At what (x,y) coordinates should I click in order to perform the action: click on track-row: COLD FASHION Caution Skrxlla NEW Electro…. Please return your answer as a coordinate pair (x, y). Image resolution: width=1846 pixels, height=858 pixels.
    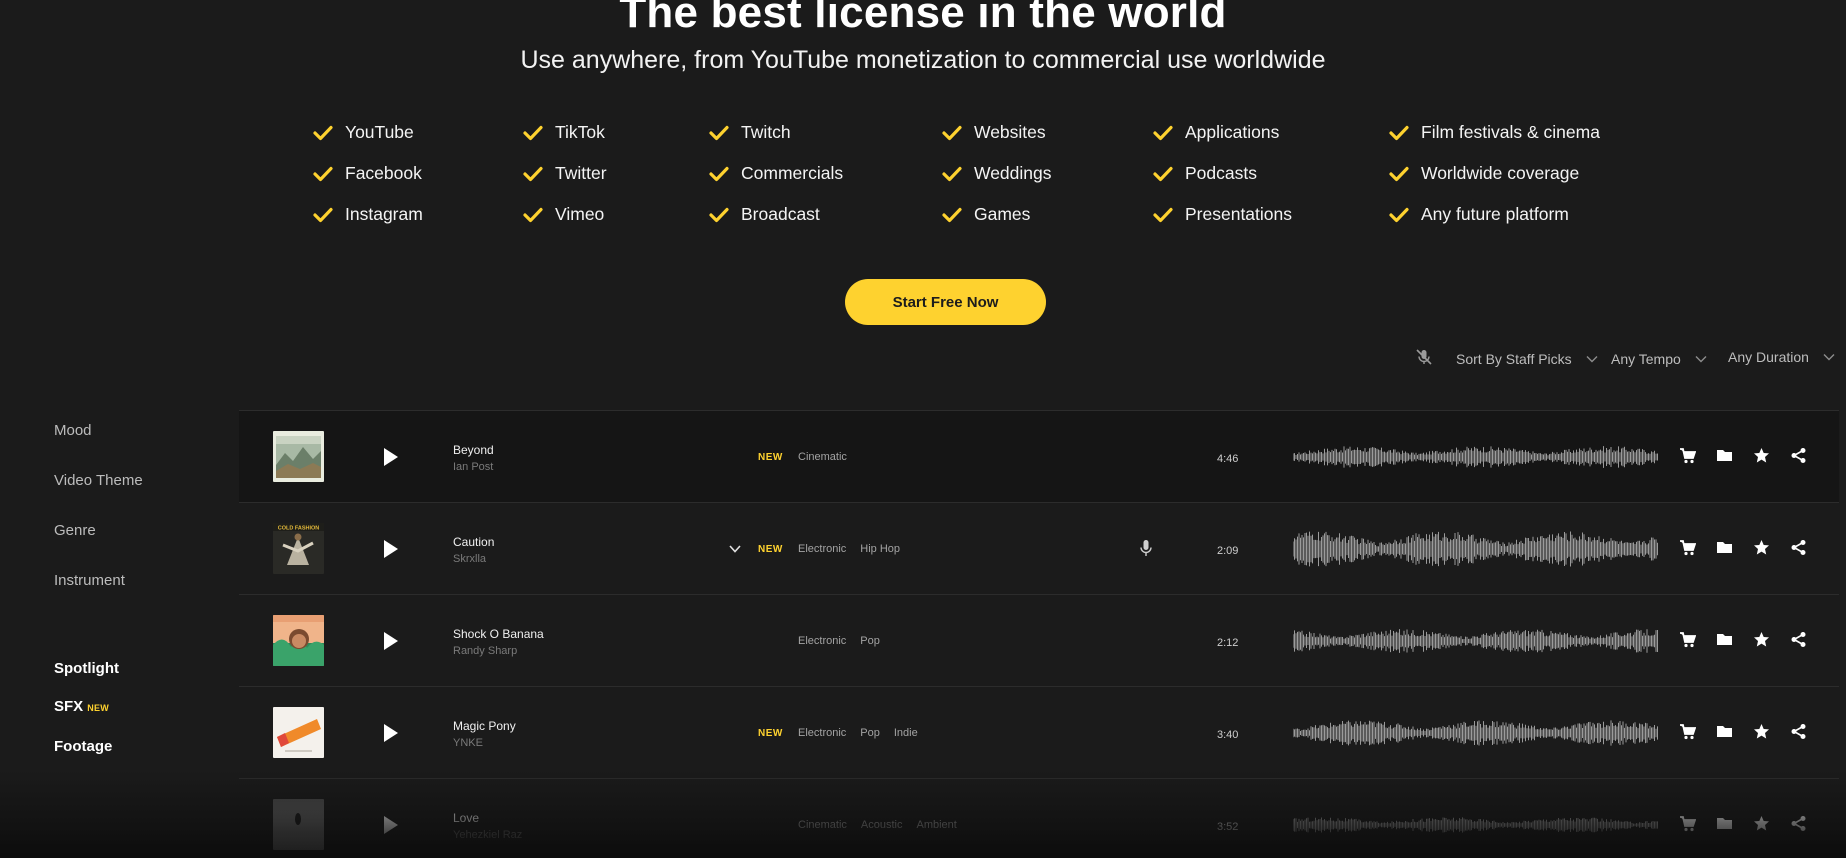
    Looking at the image, I should click on (1039, 548).